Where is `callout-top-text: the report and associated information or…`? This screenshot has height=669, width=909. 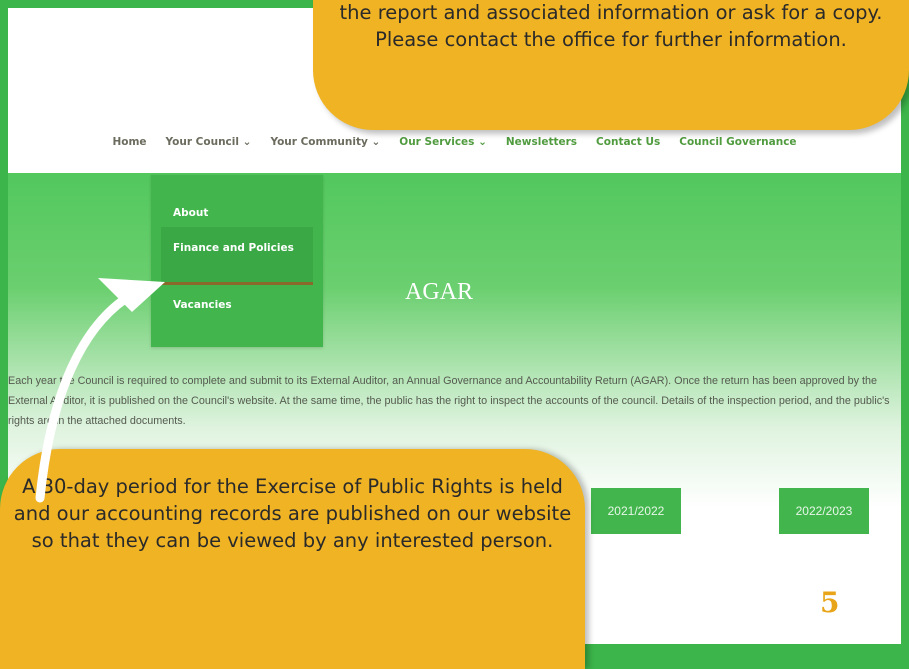
callout-top-text: the report and associated information or… is located at coordinates (611, 26).